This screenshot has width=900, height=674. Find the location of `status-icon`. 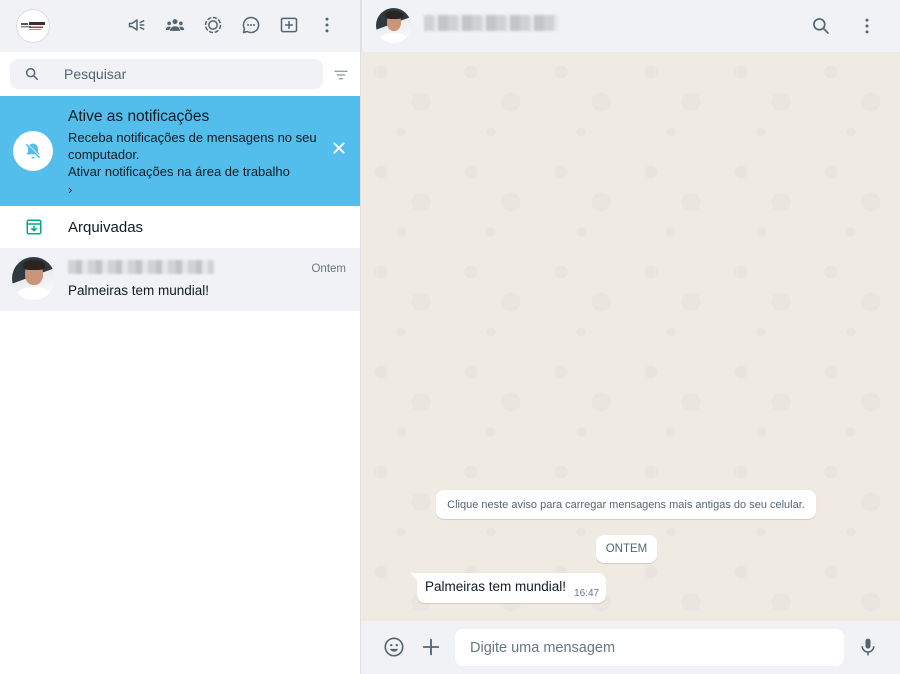

status-icon is located at coordinates (213, 25).